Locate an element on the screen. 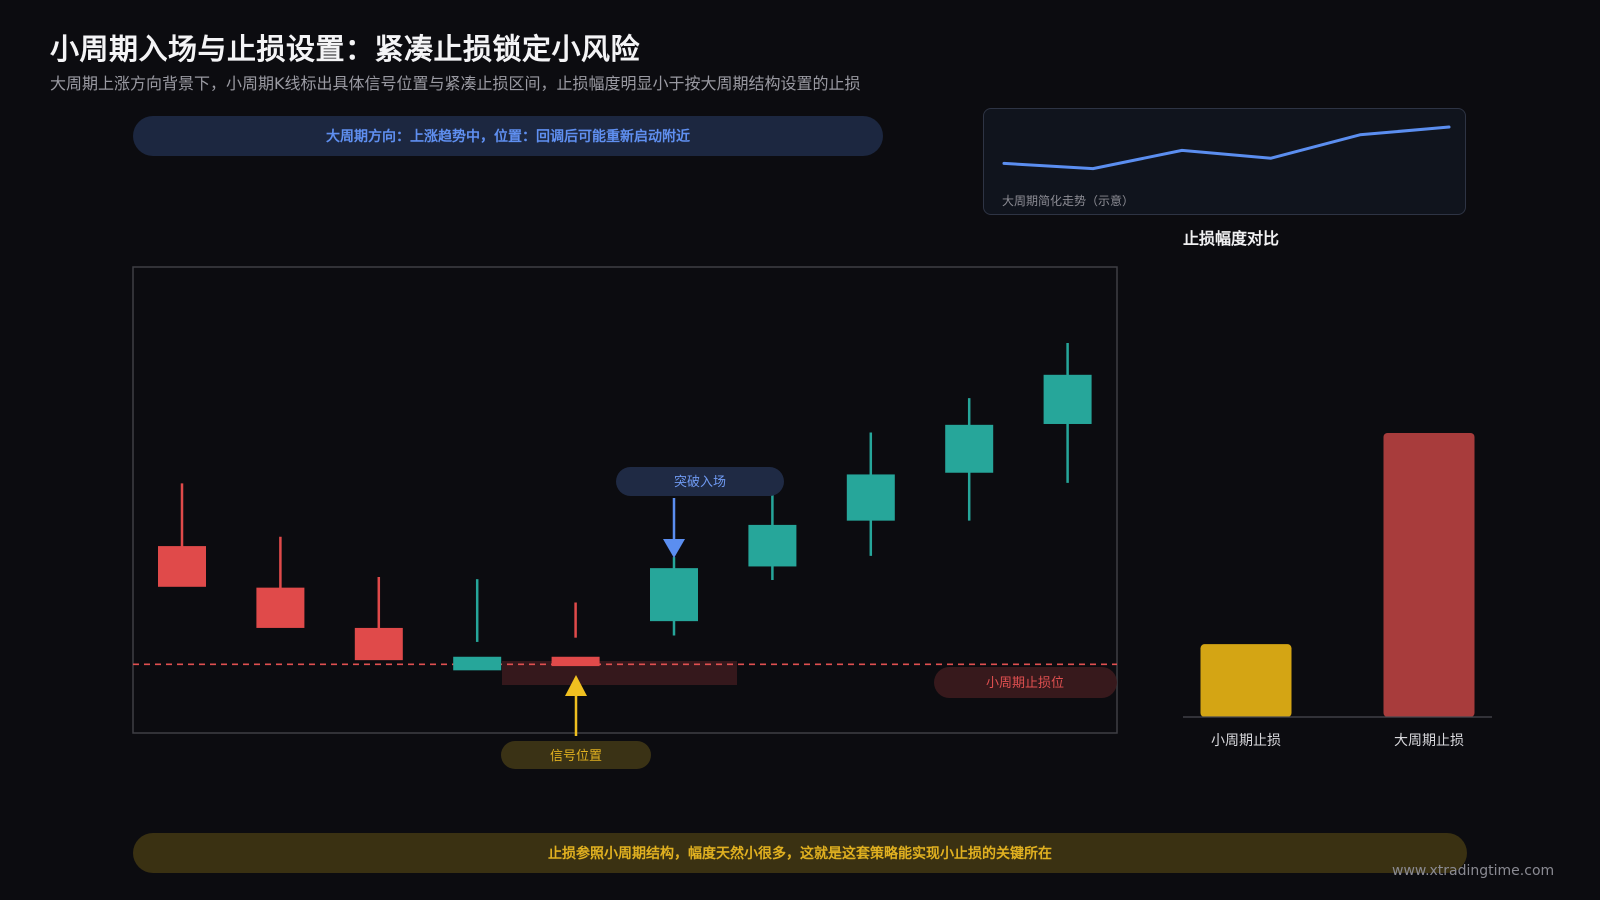  signal-label: 信号位置 is located at coordinates (576, 756).